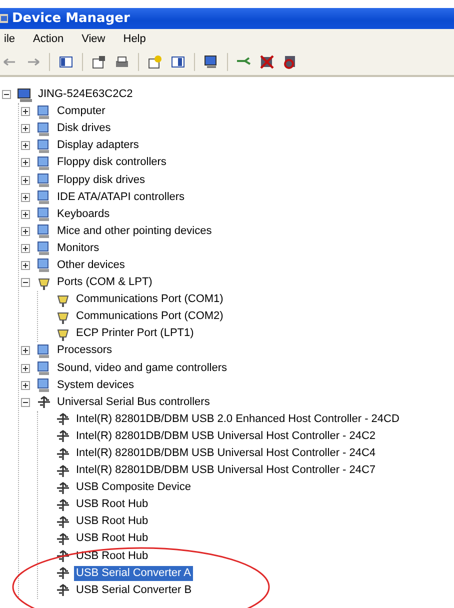 This screenshot has width=454, height=608. What do you see at coordinates (94, 39) in the screenshot?
I see `menu-item: View` at bounding box center [94, 39].